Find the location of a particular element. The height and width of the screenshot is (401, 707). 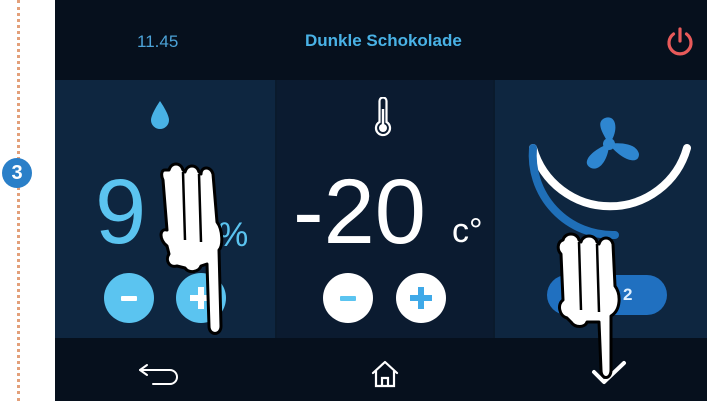

temperature-decrease-button is located at coordinates (348, 298).